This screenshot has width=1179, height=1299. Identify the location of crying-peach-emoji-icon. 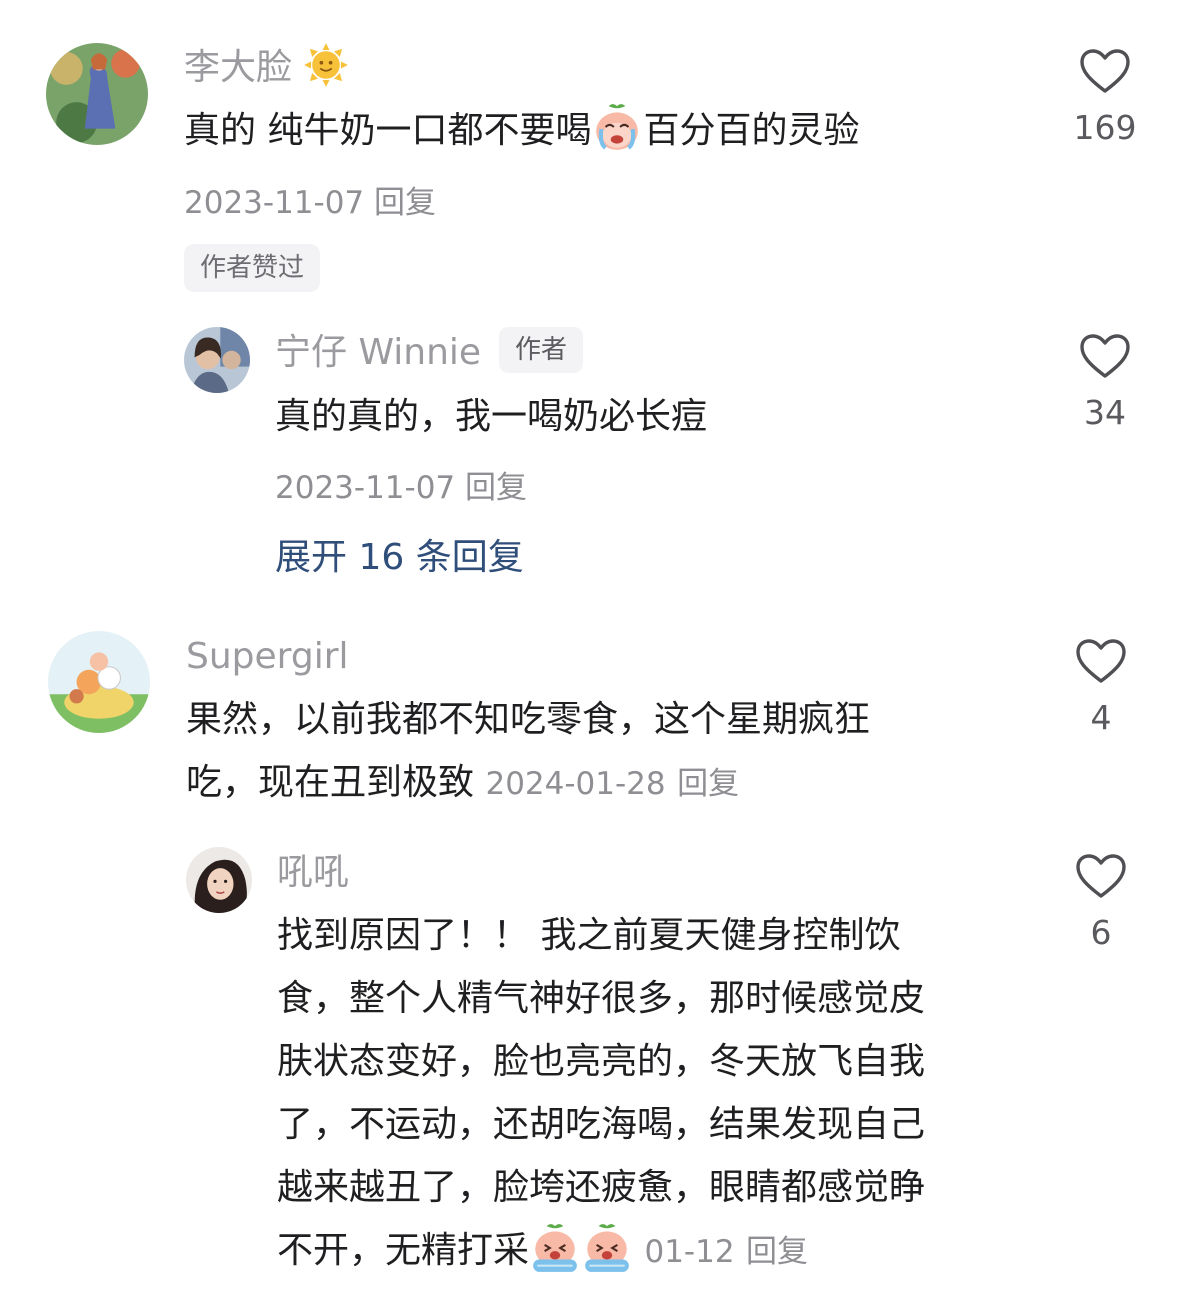
(617, 128).